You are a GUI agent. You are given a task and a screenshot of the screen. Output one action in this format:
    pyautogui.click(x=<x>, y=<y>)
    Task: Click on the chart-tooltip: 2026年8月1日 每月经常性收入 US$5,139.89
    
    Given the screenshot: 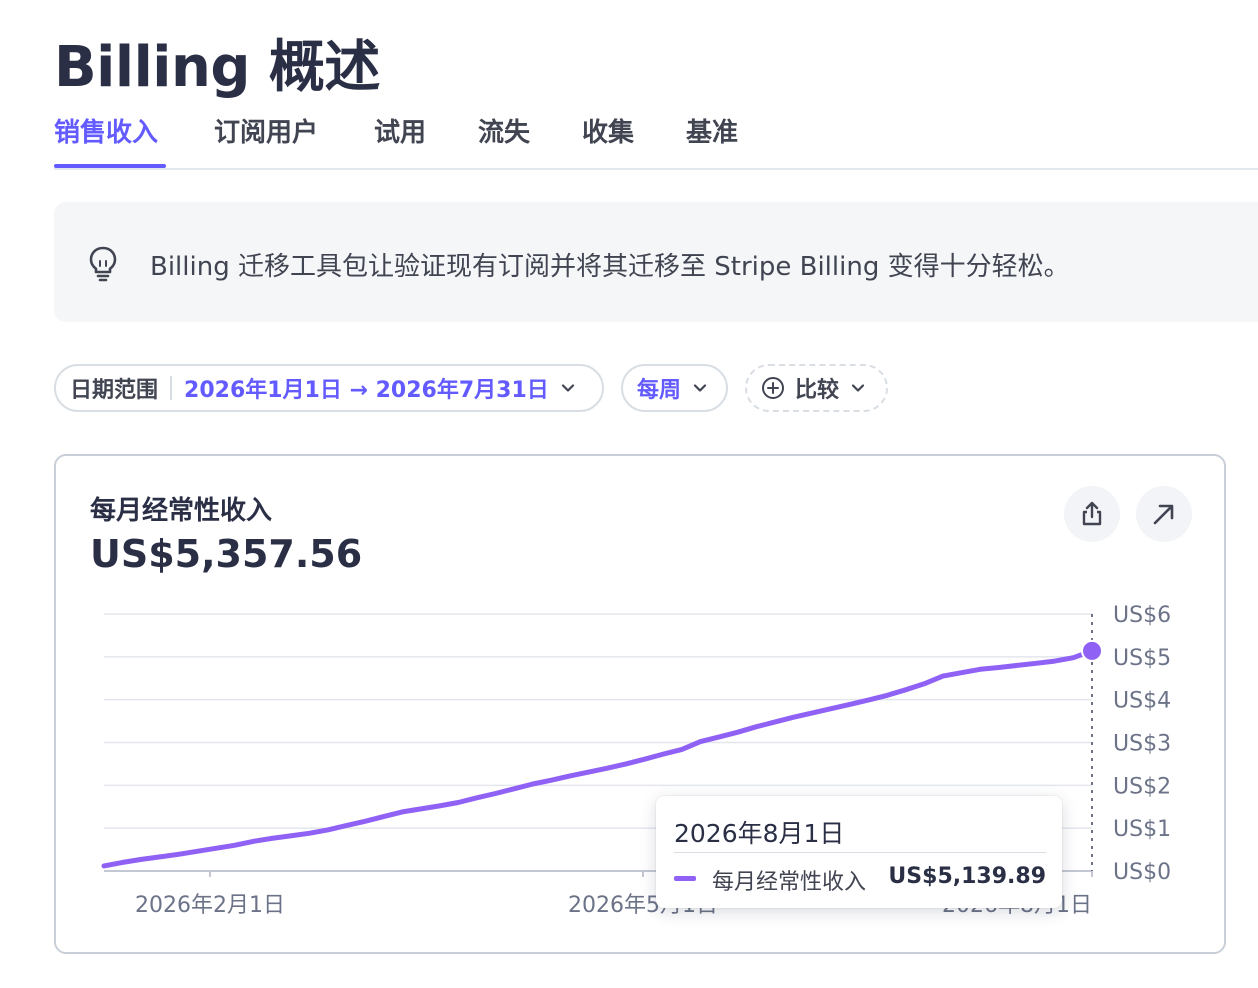 What is the action you would take?
    pyautogui.click(x=859, y=852)
    